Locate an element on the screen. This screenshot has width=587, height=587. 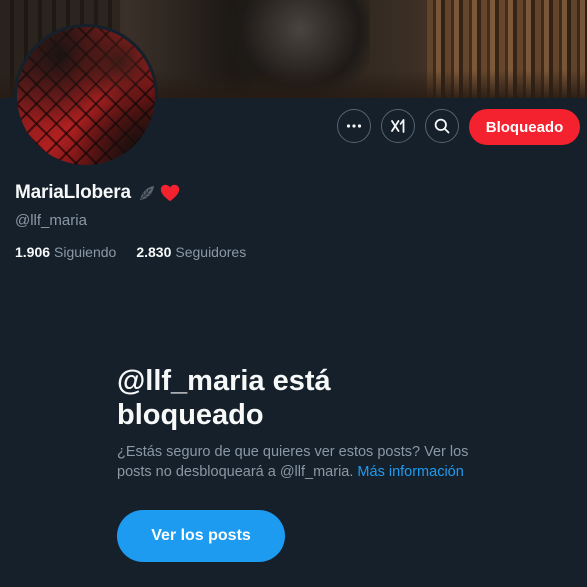
leaf-icon is located at coordinates (146, 193).